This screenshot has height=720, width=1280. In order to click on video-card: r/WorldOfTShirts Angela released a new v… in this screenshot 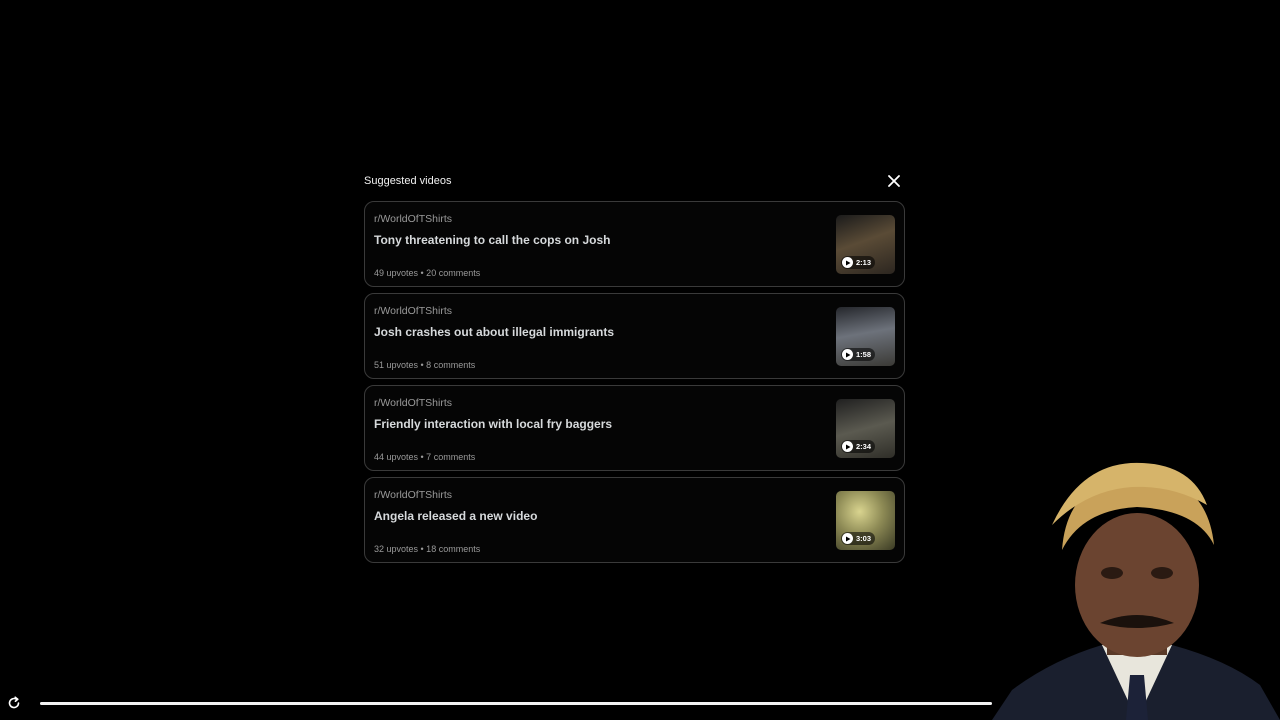, I will do `click(634, 520)`.